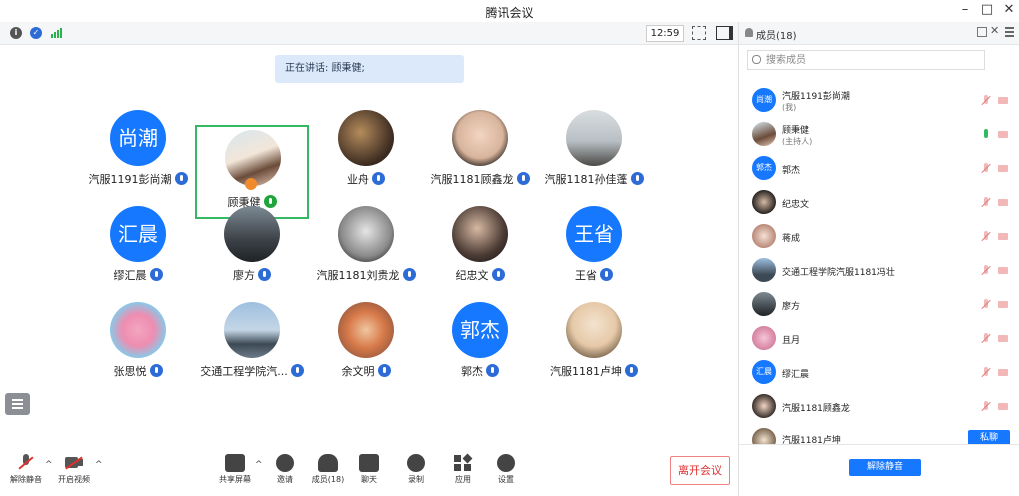  I want to click on members-panel-title: 成员(18), so click(776, 36).